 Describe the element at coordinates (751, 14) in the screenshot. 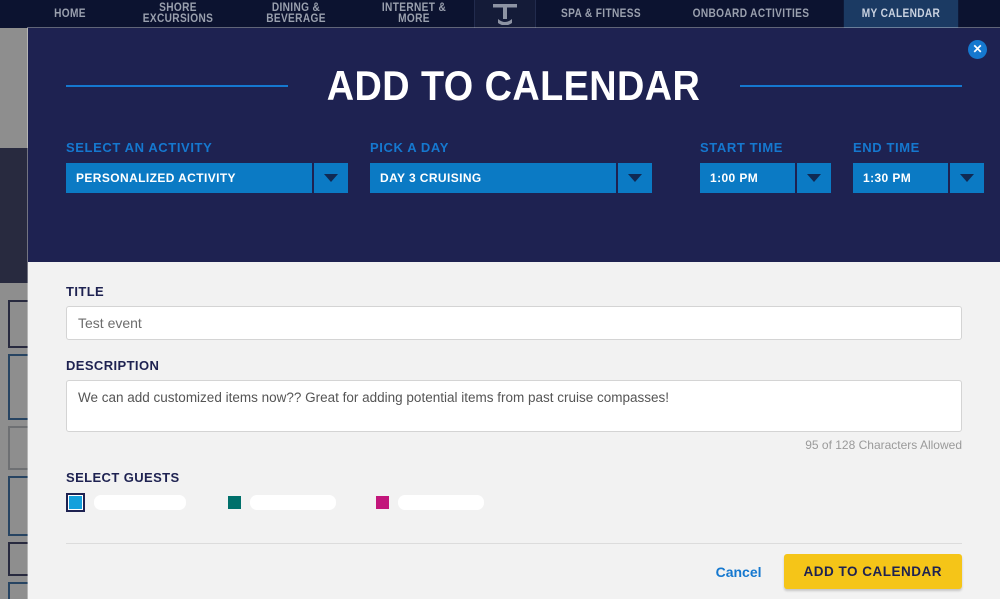

I see `nav-item-onboard-activities: ONBOARD ACTIVITIES` at that location.